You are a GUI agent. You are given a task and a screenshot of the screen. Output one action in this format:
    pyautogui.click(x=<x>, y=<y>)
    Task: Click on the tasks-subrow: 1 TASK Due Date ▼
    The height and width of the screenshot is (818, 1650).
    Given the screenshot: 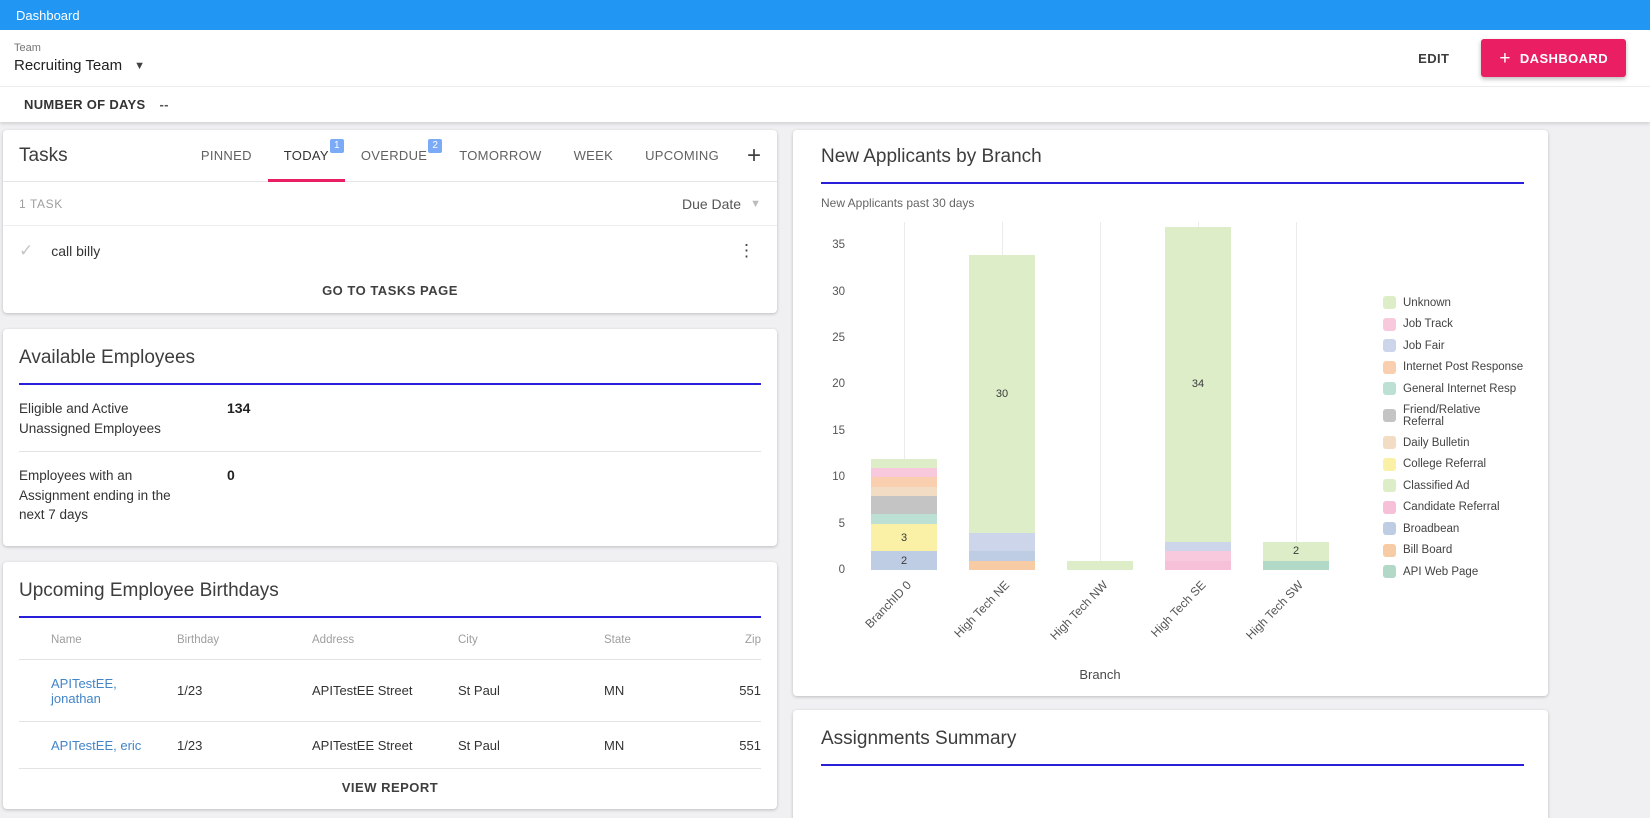 What is the action you would take?
    pyautogui.click(x=390, y=204)
    